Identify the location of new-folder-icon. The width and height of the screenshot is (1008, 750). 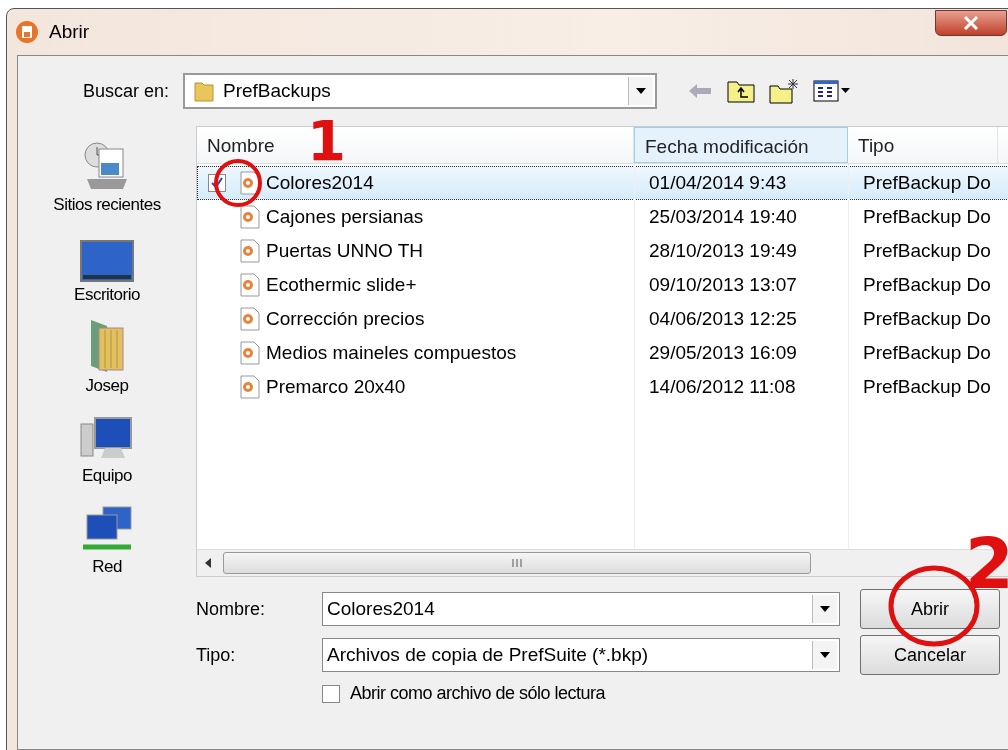
(784, 91).